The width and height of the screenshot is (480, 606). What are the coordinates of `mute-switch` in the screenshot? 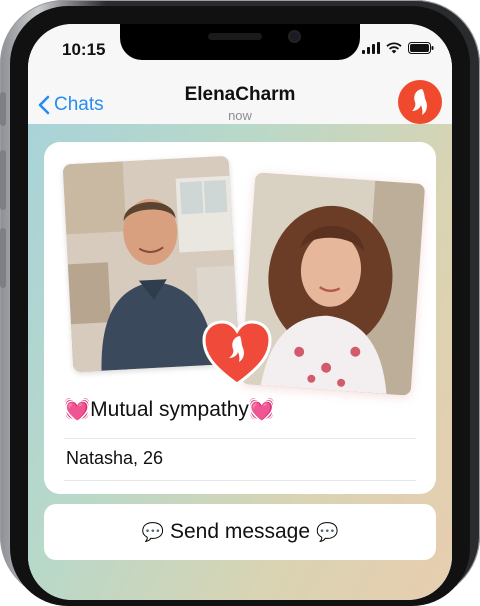 It's located at (3, 109).